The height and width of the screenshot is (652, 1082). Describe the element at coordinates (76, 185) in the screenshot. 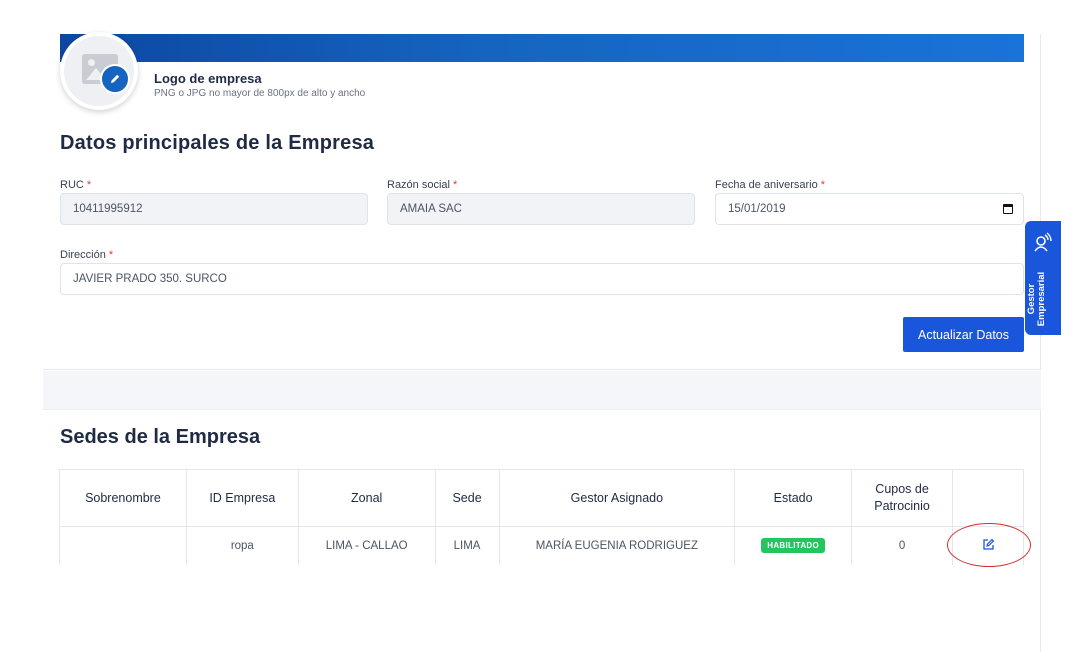

I see `ruc-label: RUC *` at that location.